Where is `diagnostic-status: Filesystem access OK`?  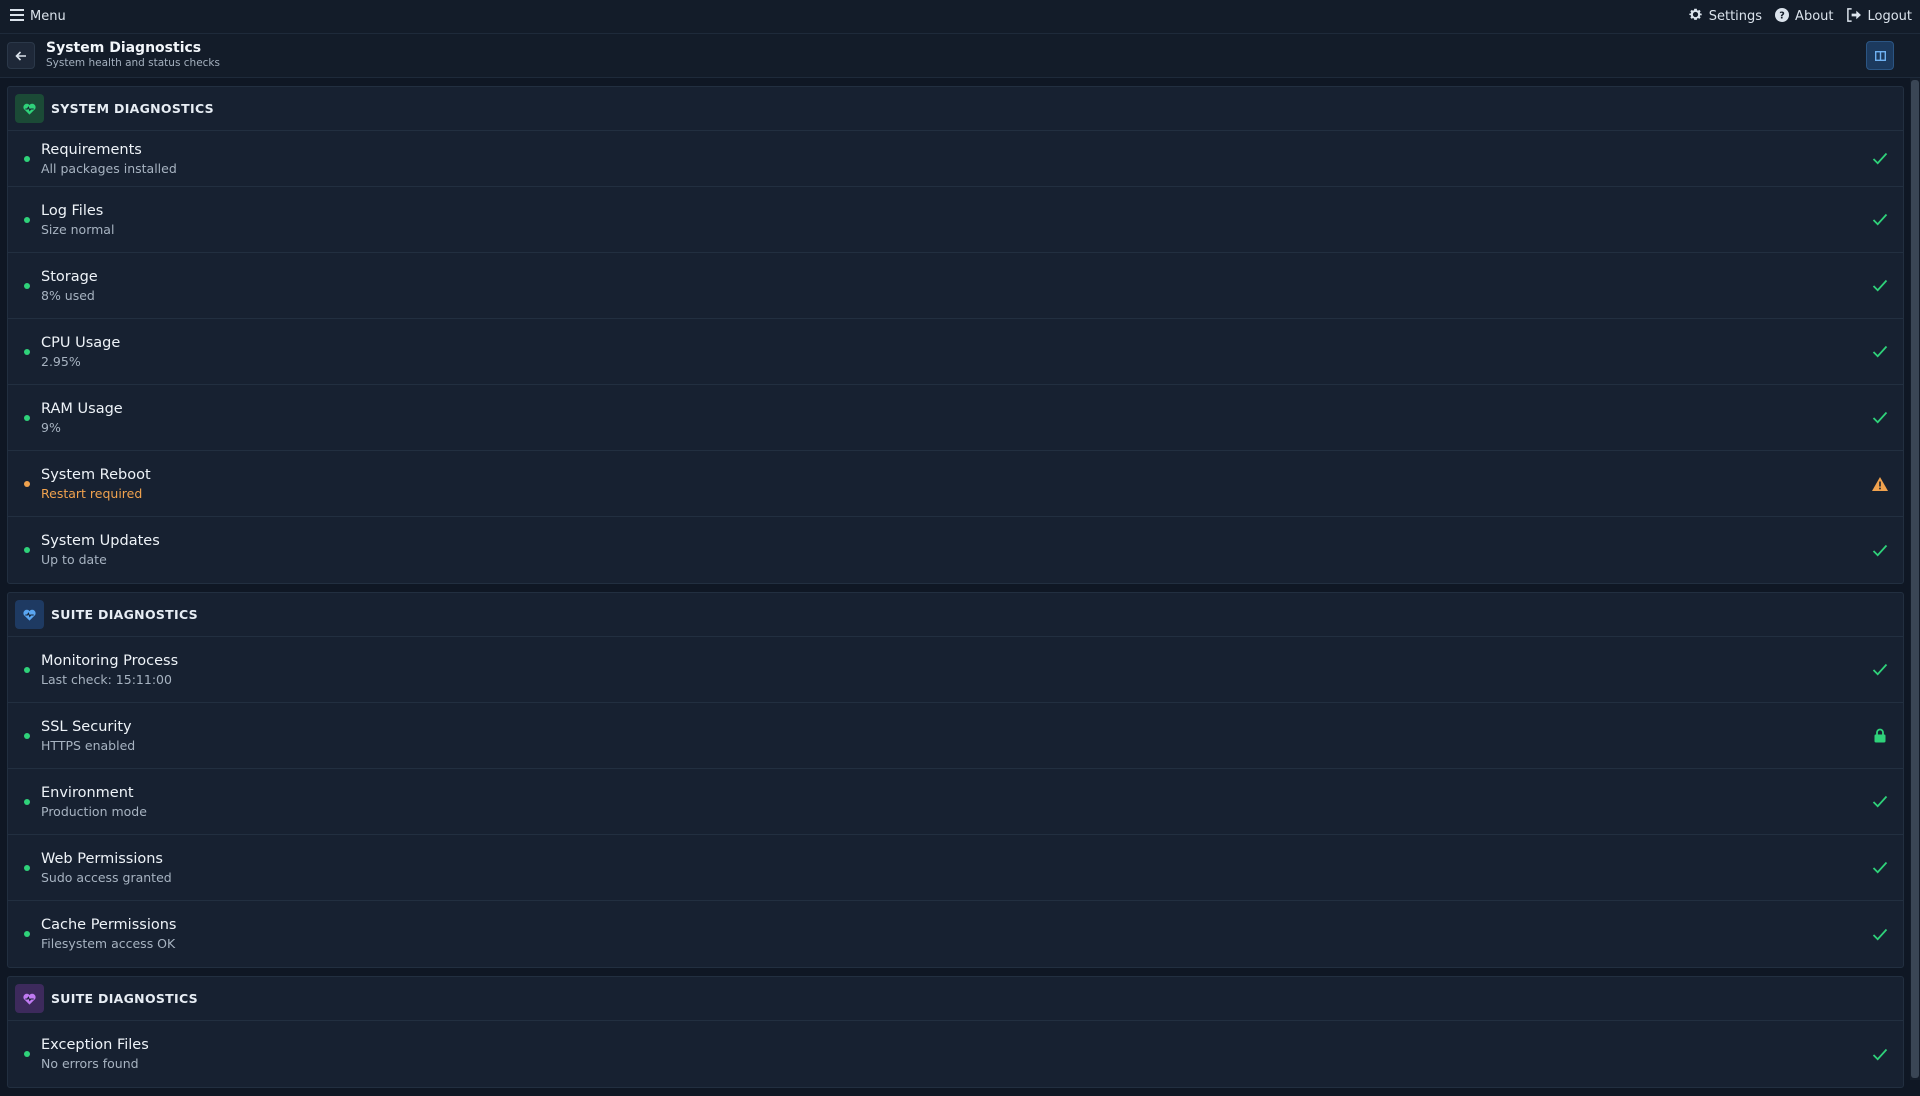 diagnostic-status: Filesystem access OK is located at coordinates (108, 943).